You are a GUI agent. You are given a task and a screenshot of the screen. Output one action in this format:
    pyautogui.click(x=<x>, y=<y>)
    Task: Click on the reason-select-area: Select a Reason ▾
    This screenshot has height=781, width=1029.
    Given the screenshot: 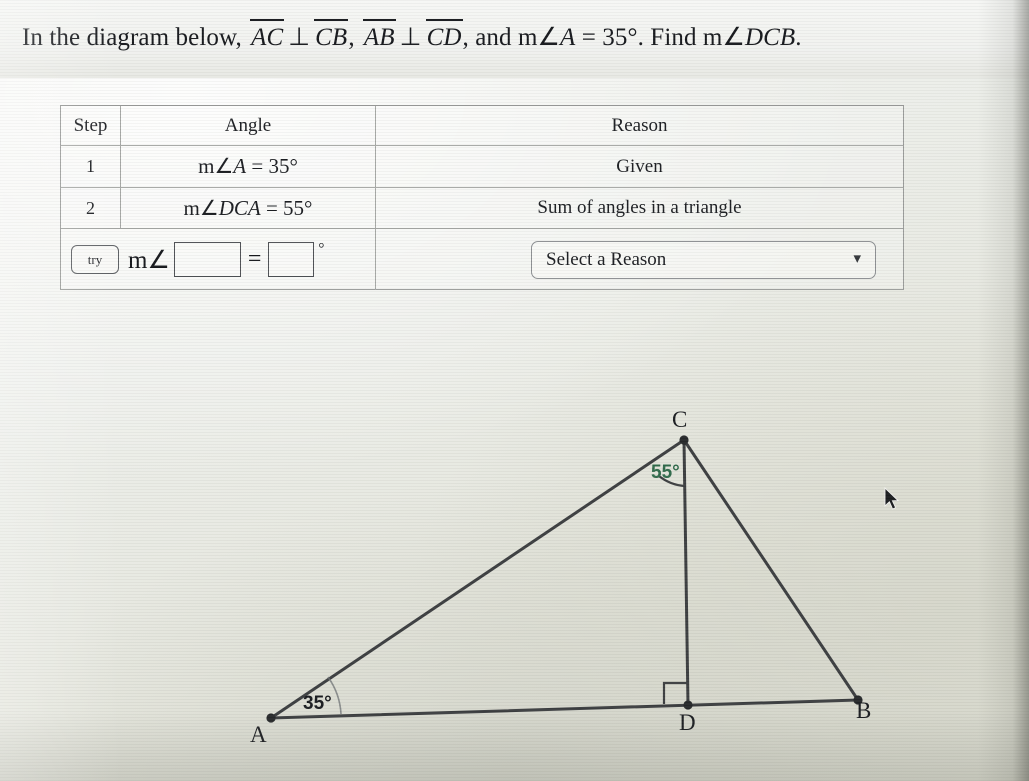 What is the action you would take?
    pyautogui.click(x=639, y=259)
    